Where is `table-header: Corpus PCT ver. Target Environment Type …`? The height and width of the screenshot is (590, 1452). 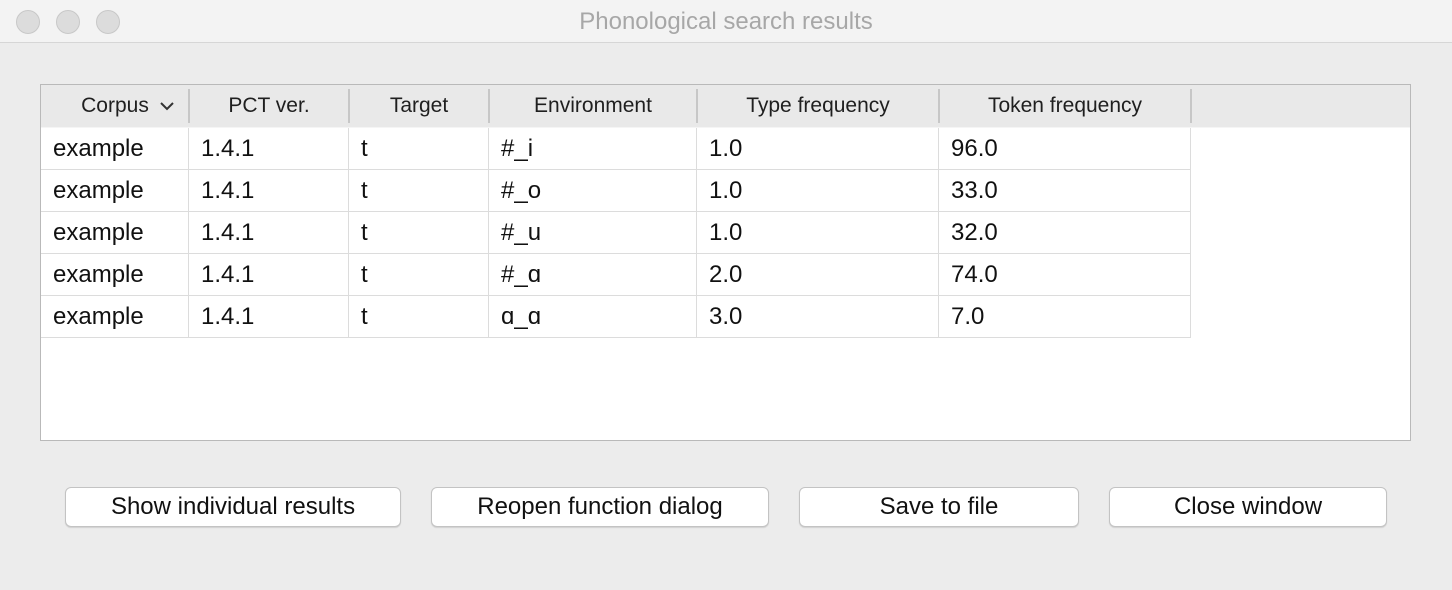
table-header: Corpus PCT ver. Target Environment Type … is located at coordinates (725, 106).